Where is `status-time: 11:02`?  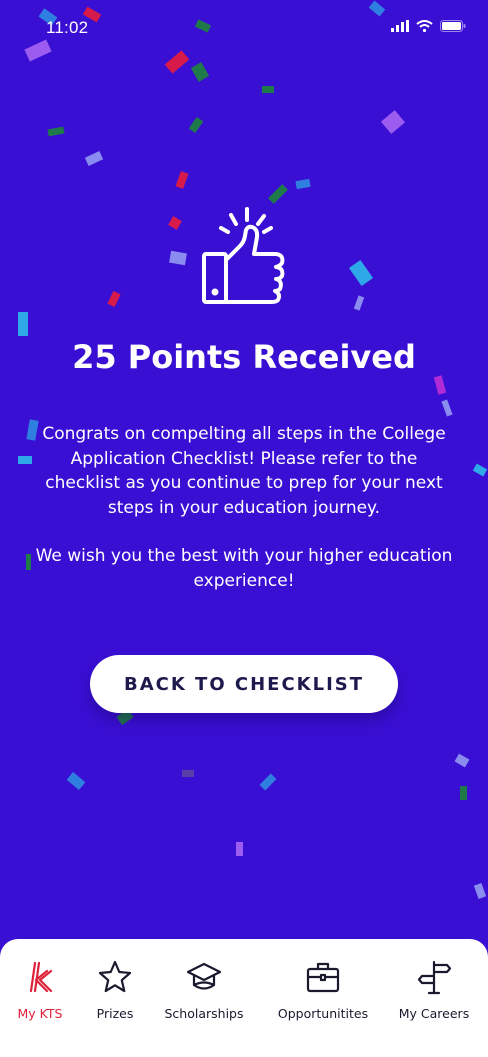 status-time: 11:02 is located at coordinates (67, 27).